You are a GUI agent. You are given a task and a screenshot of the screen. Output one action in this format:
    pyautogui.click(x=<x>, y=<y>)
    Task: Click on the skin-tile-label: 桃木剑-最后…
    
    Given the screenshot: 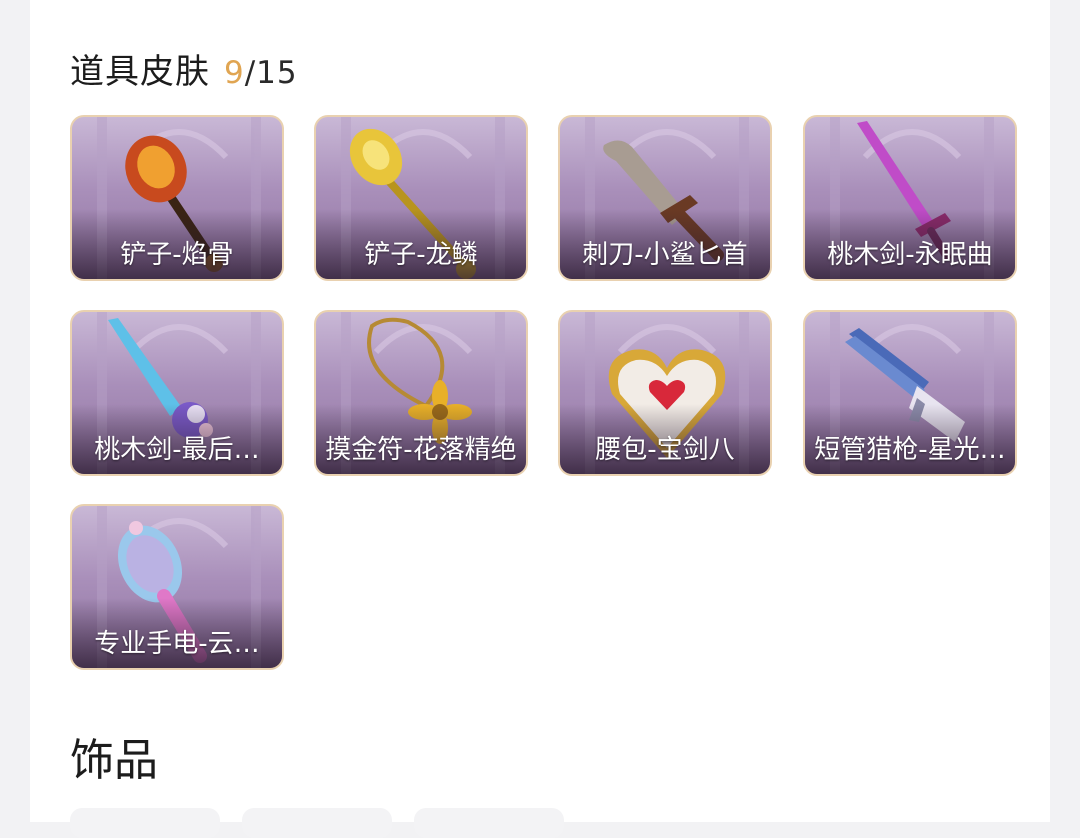 What is the action you would take?
    pyautogui.click(x=177, y=450)
    